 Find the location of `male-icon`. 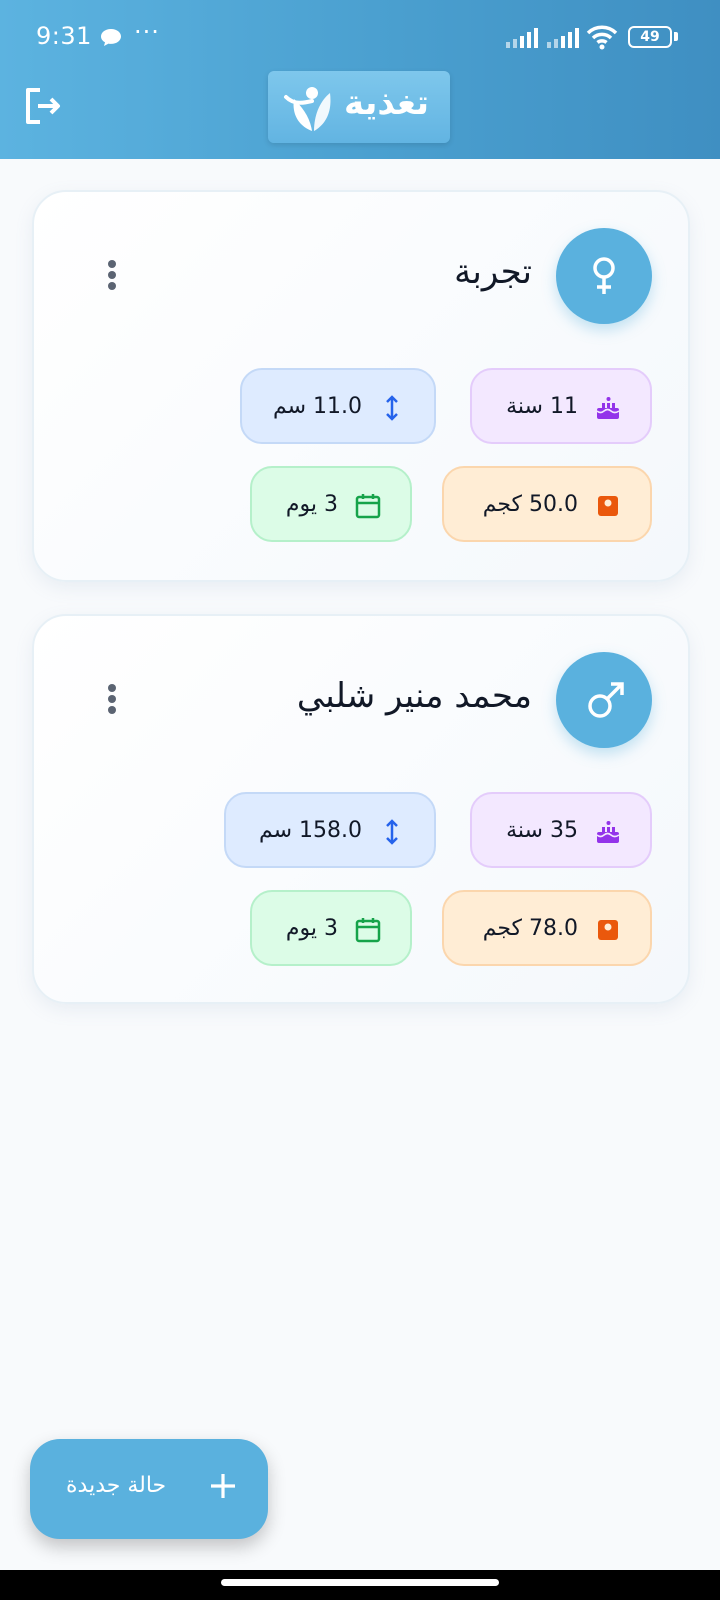

male-icon is located at coordinates (606, 700).